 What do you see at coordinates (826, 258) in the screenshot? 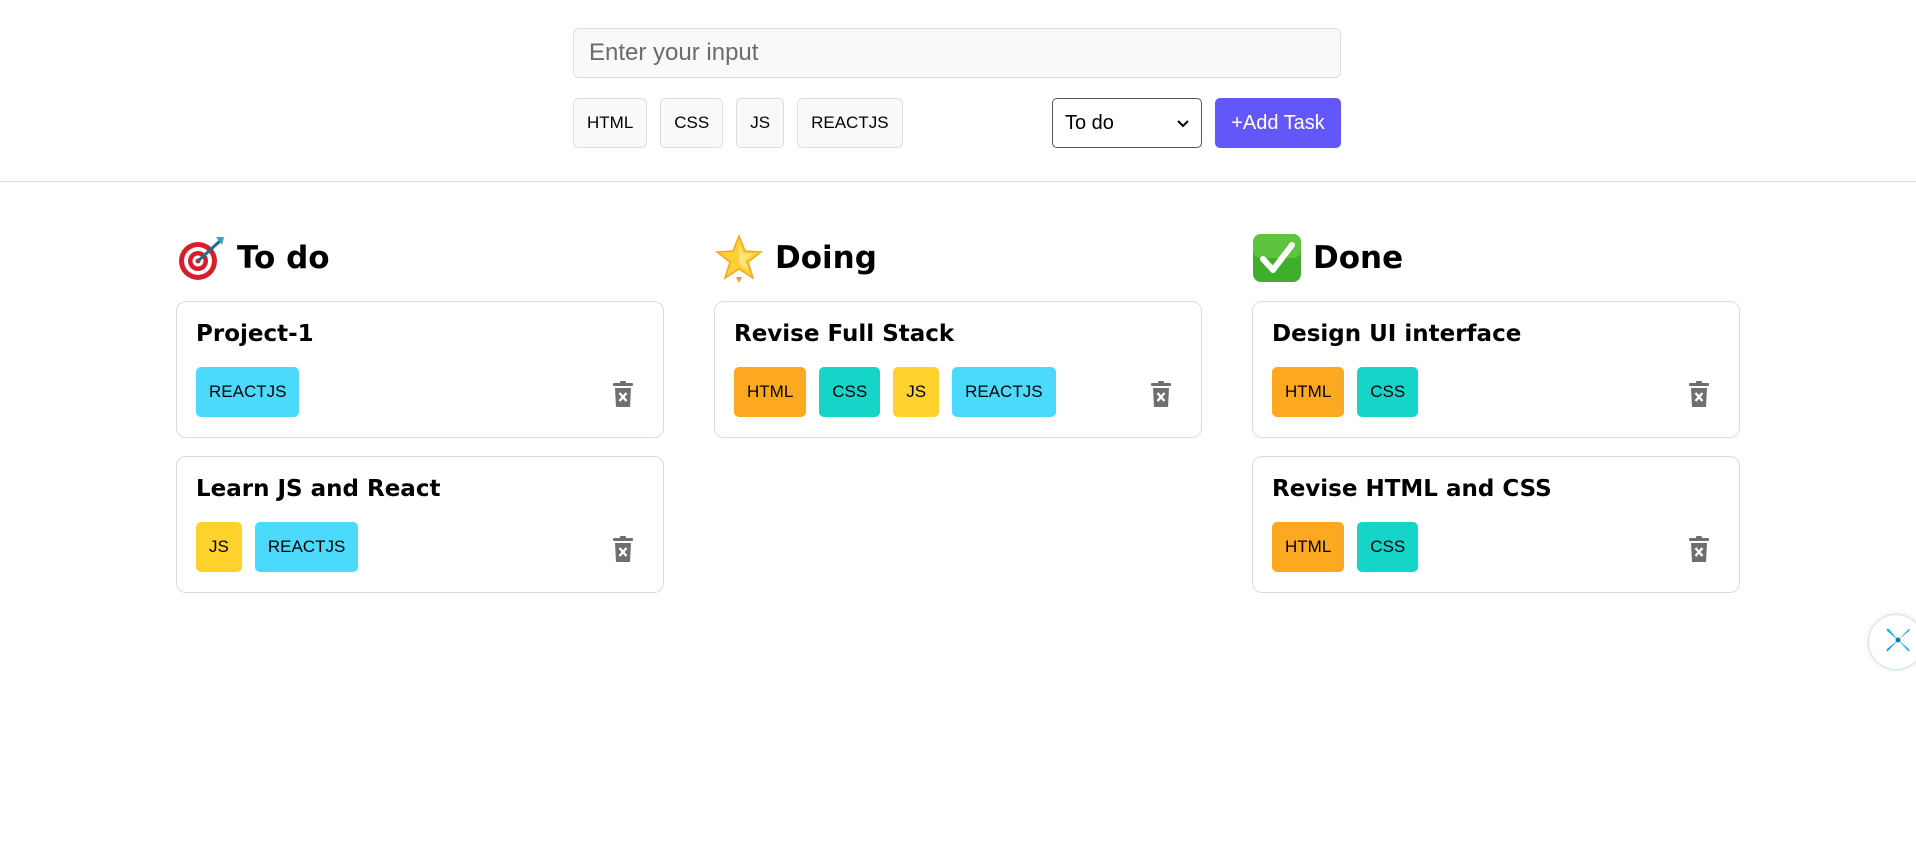
I see `column-title: Doing` at bounding box center [826, 258].